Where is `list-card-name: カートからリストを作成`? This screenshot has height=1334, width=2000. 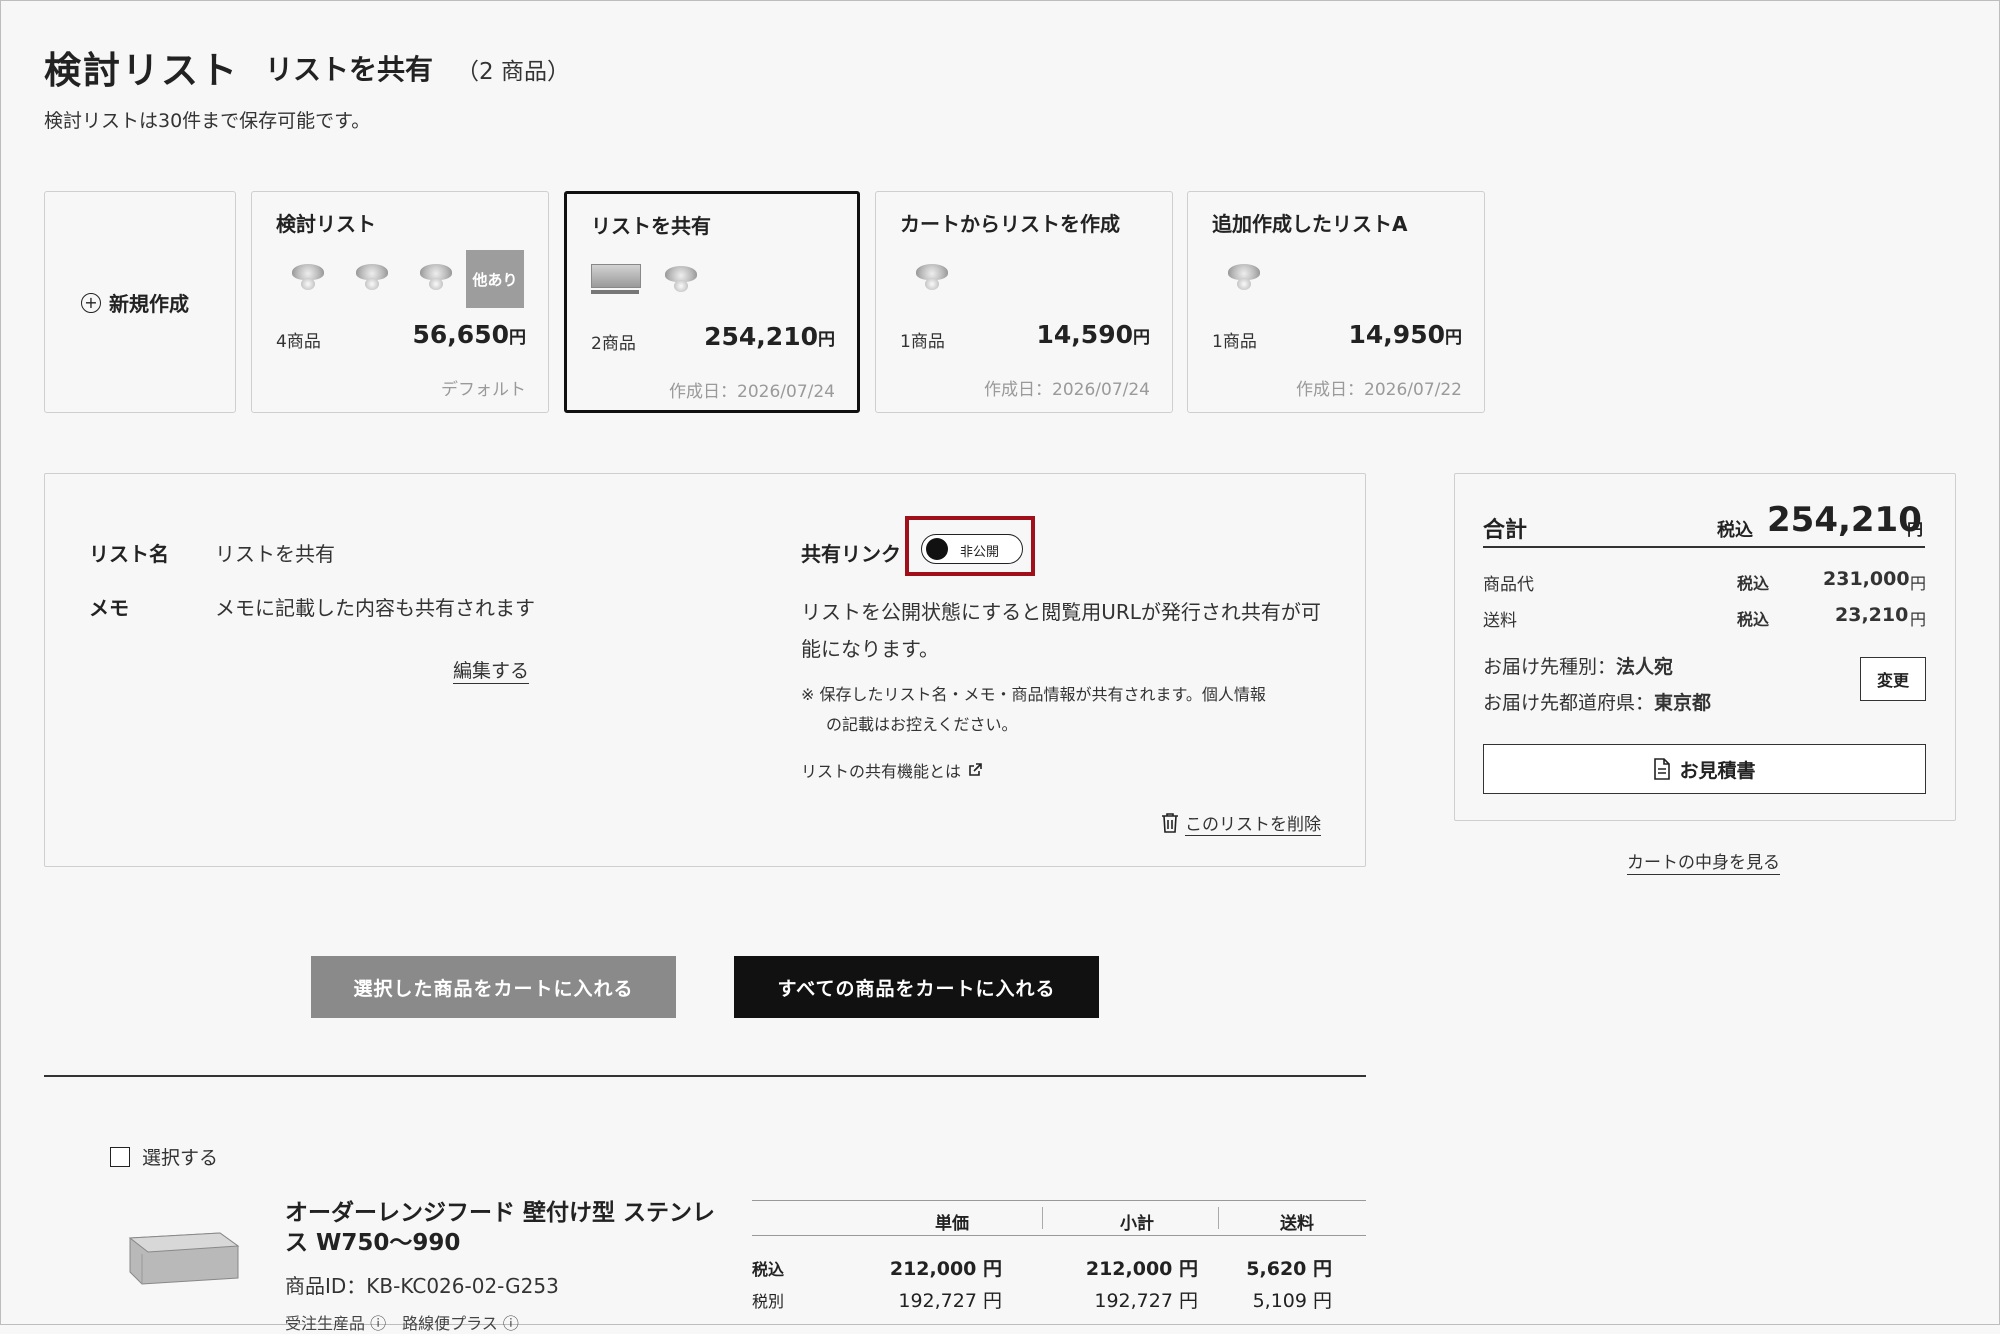 list-card-name: カートからリストを作成 is located at coordinates (1010, 224).